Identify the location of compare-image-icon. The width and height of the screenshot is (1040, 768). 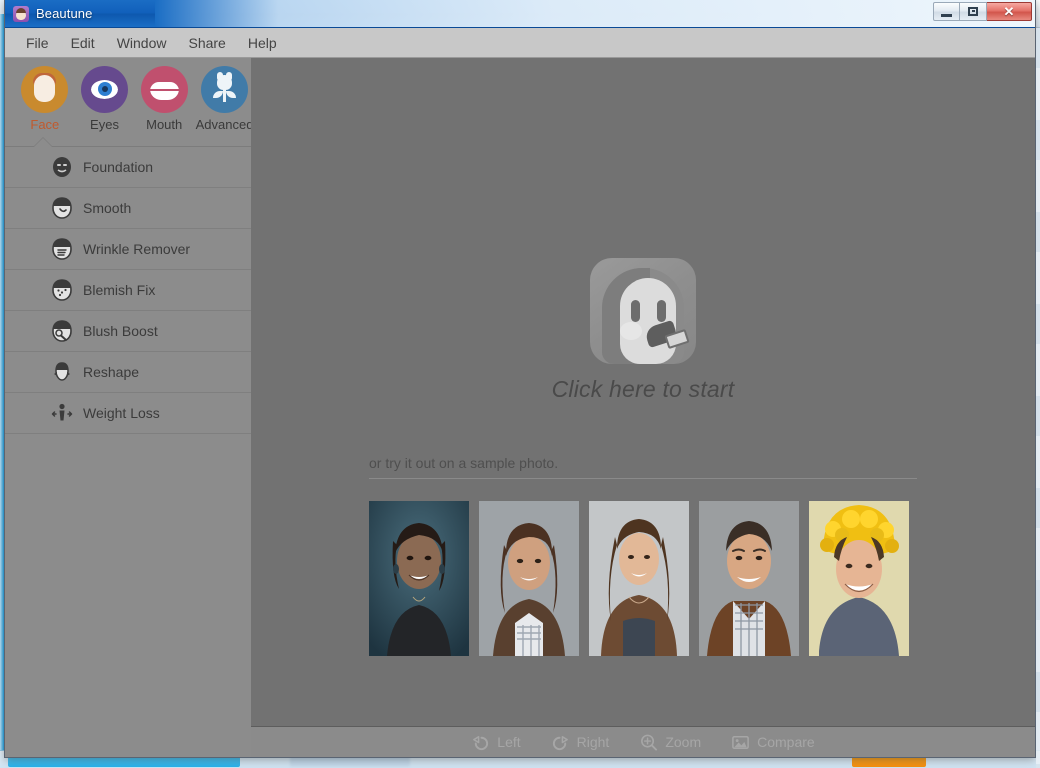
(740, 742).